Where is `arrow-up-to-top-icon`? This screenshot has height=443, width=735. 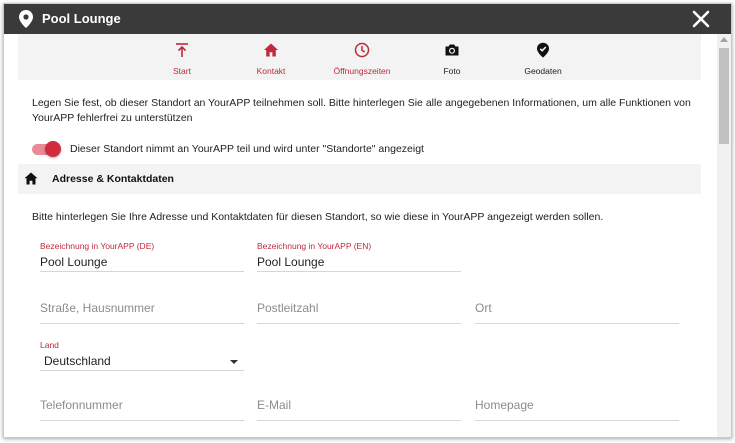
arrow-up-to-top-icon is located at coordinates (182, 50).